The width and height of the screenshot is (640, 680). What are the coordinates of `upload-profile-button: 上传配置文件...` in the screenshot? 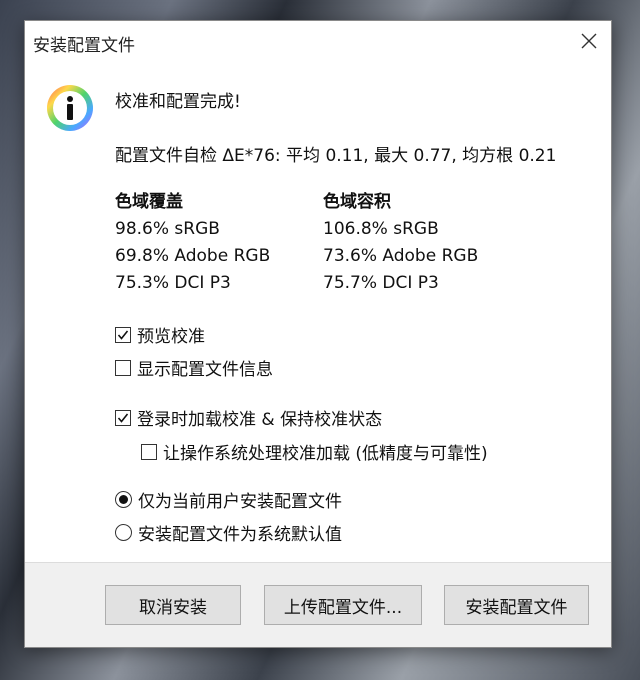 It's located at (343, 605).